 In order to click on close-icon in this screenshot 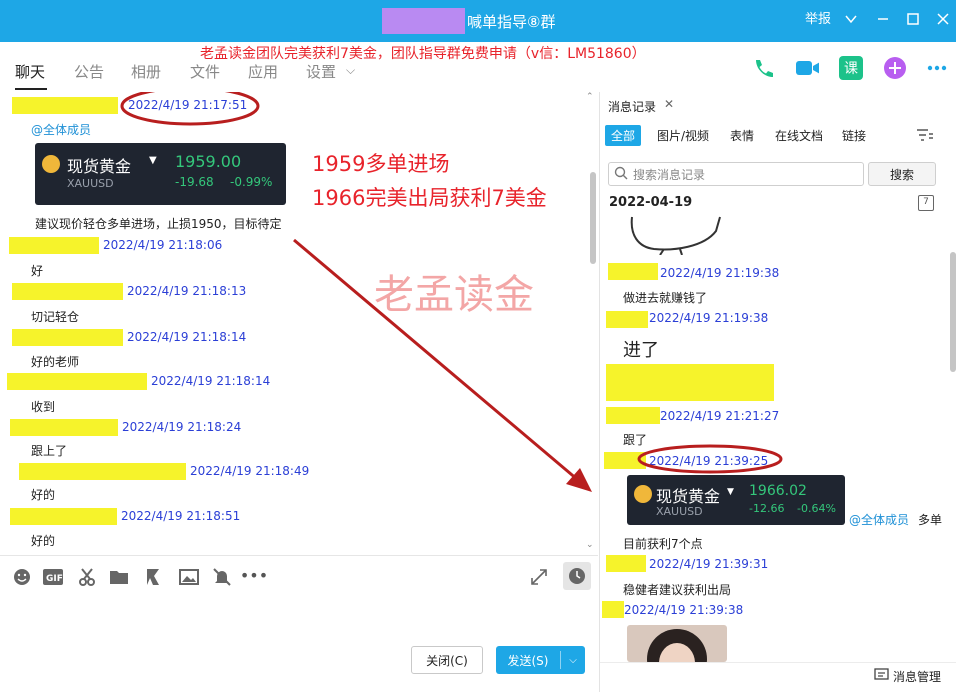, I will do `click(943, 21)`.